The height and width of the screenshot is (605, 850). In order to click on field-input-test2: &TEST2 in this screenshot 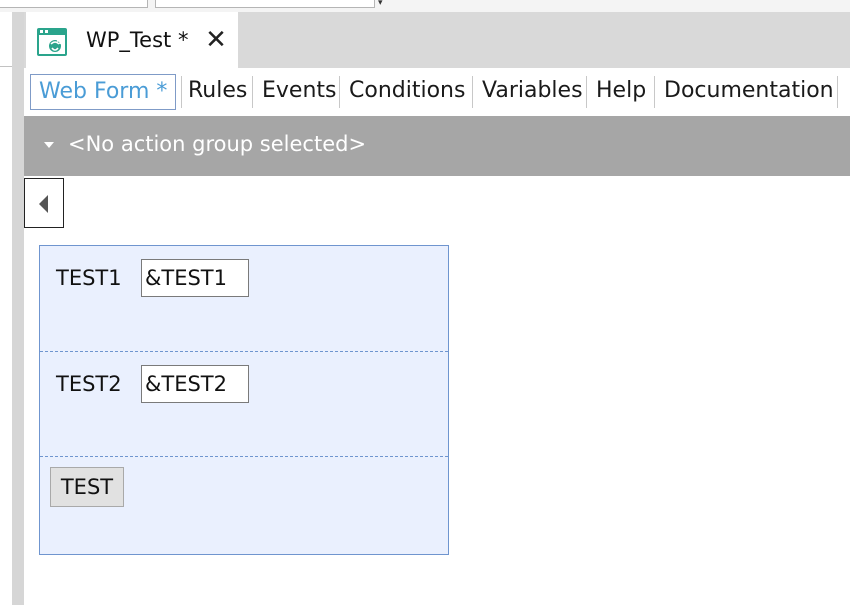, I will do `click(195, 384)`.